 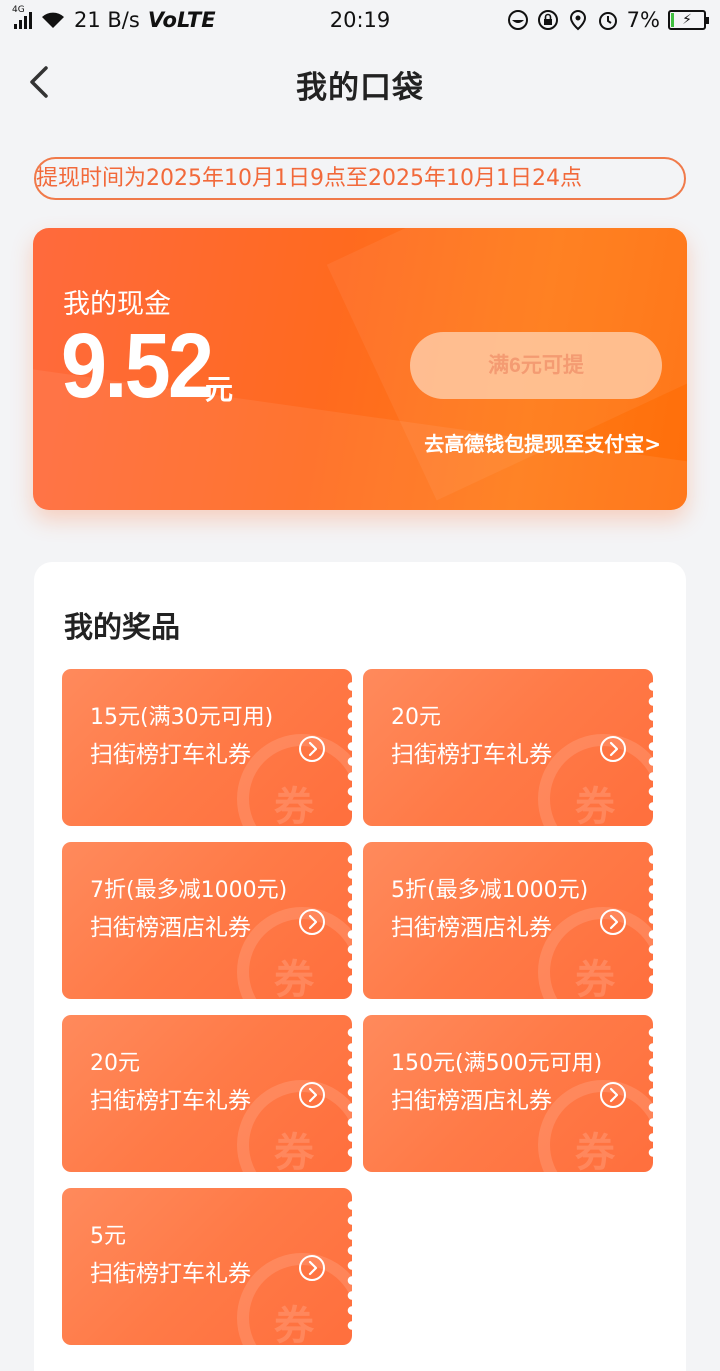 I want to click on coupon-card: 券 150元(满500元可用) 扫街榜酒店礼券, so click(x=508, y=1093).